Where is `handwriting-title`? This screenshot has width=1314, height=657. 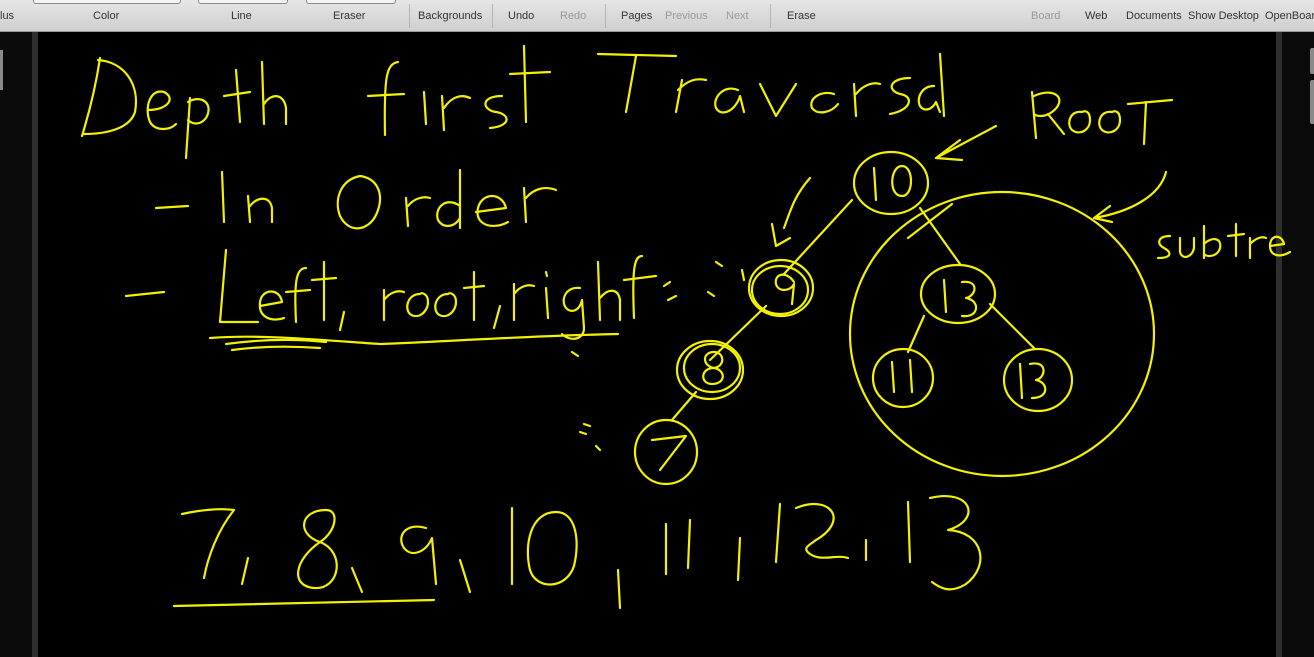
handwriting-title is located at coordinates (513, 102).